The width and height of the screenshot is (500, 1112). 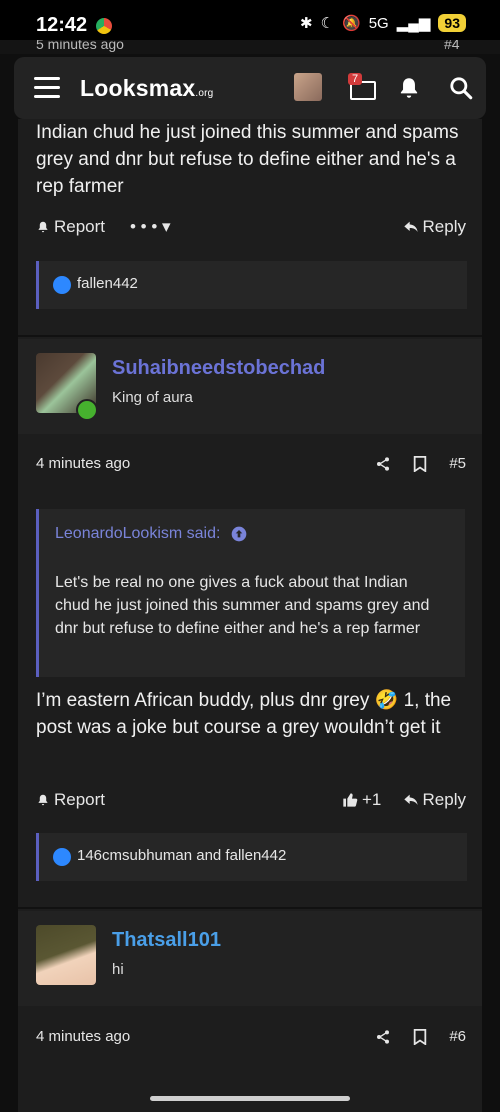 I want to click on top-navbar: Looksmax.org 7, so click(x=250, y=88).